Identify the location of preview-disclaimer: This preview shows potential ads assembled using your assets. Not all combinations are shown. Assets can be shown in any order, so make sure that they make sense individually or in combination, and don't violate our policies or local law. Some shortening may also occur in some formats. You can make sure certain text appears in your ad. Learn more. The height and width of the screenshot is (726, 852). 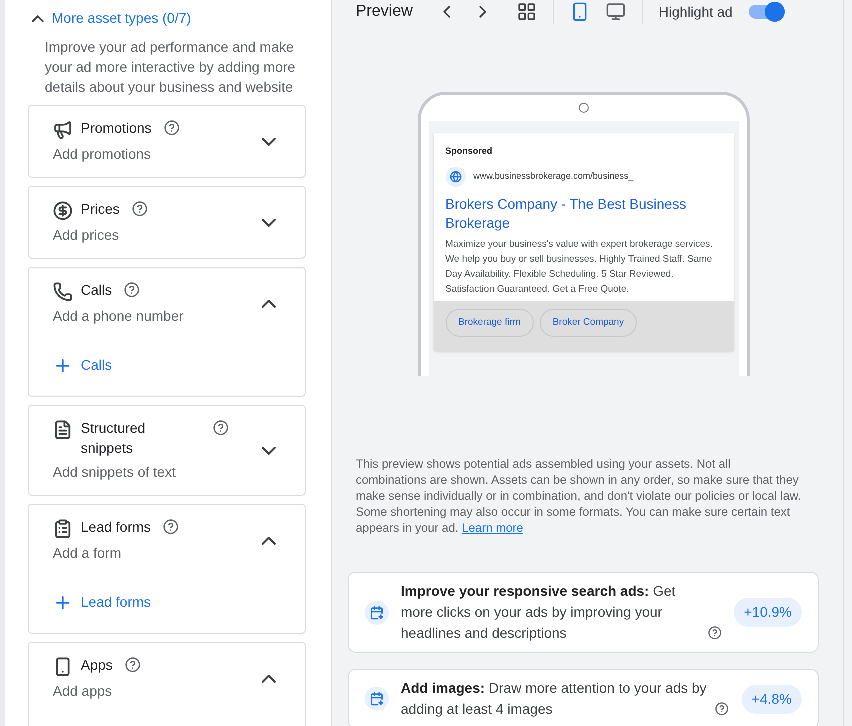
(579, 496).